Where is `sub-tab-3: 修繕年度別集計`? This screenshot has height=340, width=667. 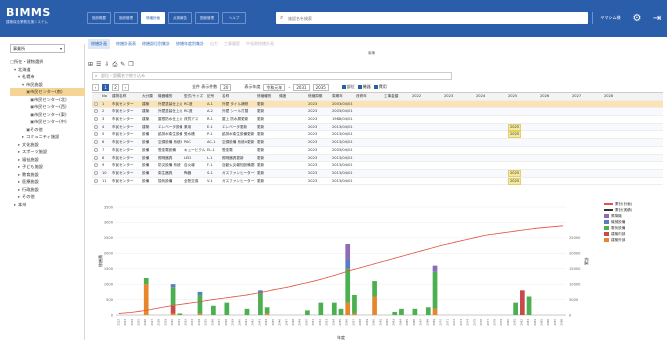
sub-tab-3: 修繕年度別集計 is located at coordinates (190, 44).